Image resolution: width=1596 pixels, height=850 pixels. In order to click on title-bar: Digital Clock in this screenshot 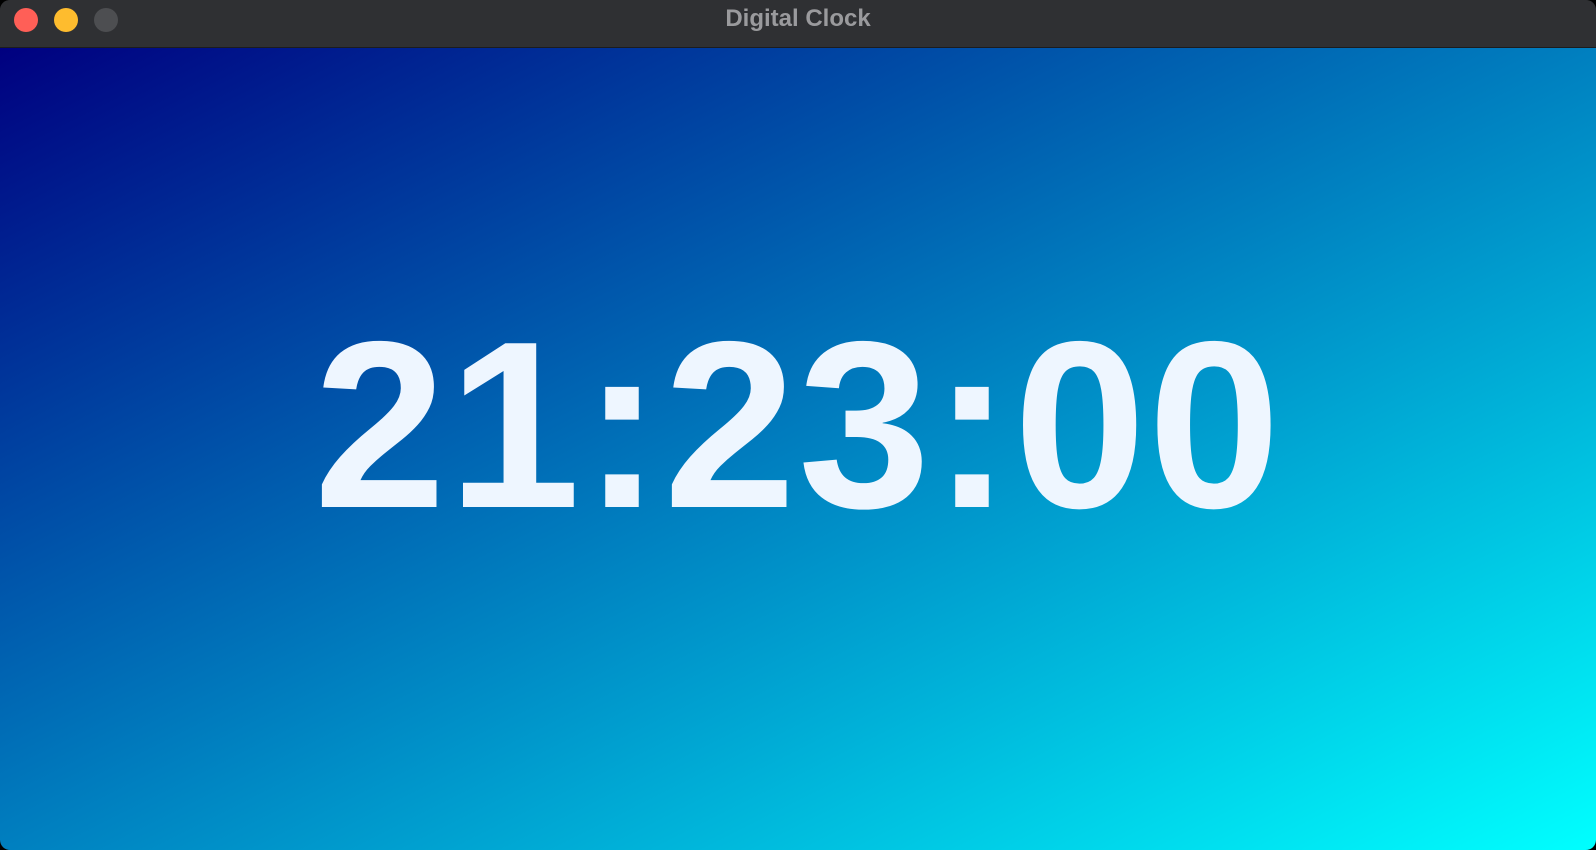, I will do `click(798, 24)`.